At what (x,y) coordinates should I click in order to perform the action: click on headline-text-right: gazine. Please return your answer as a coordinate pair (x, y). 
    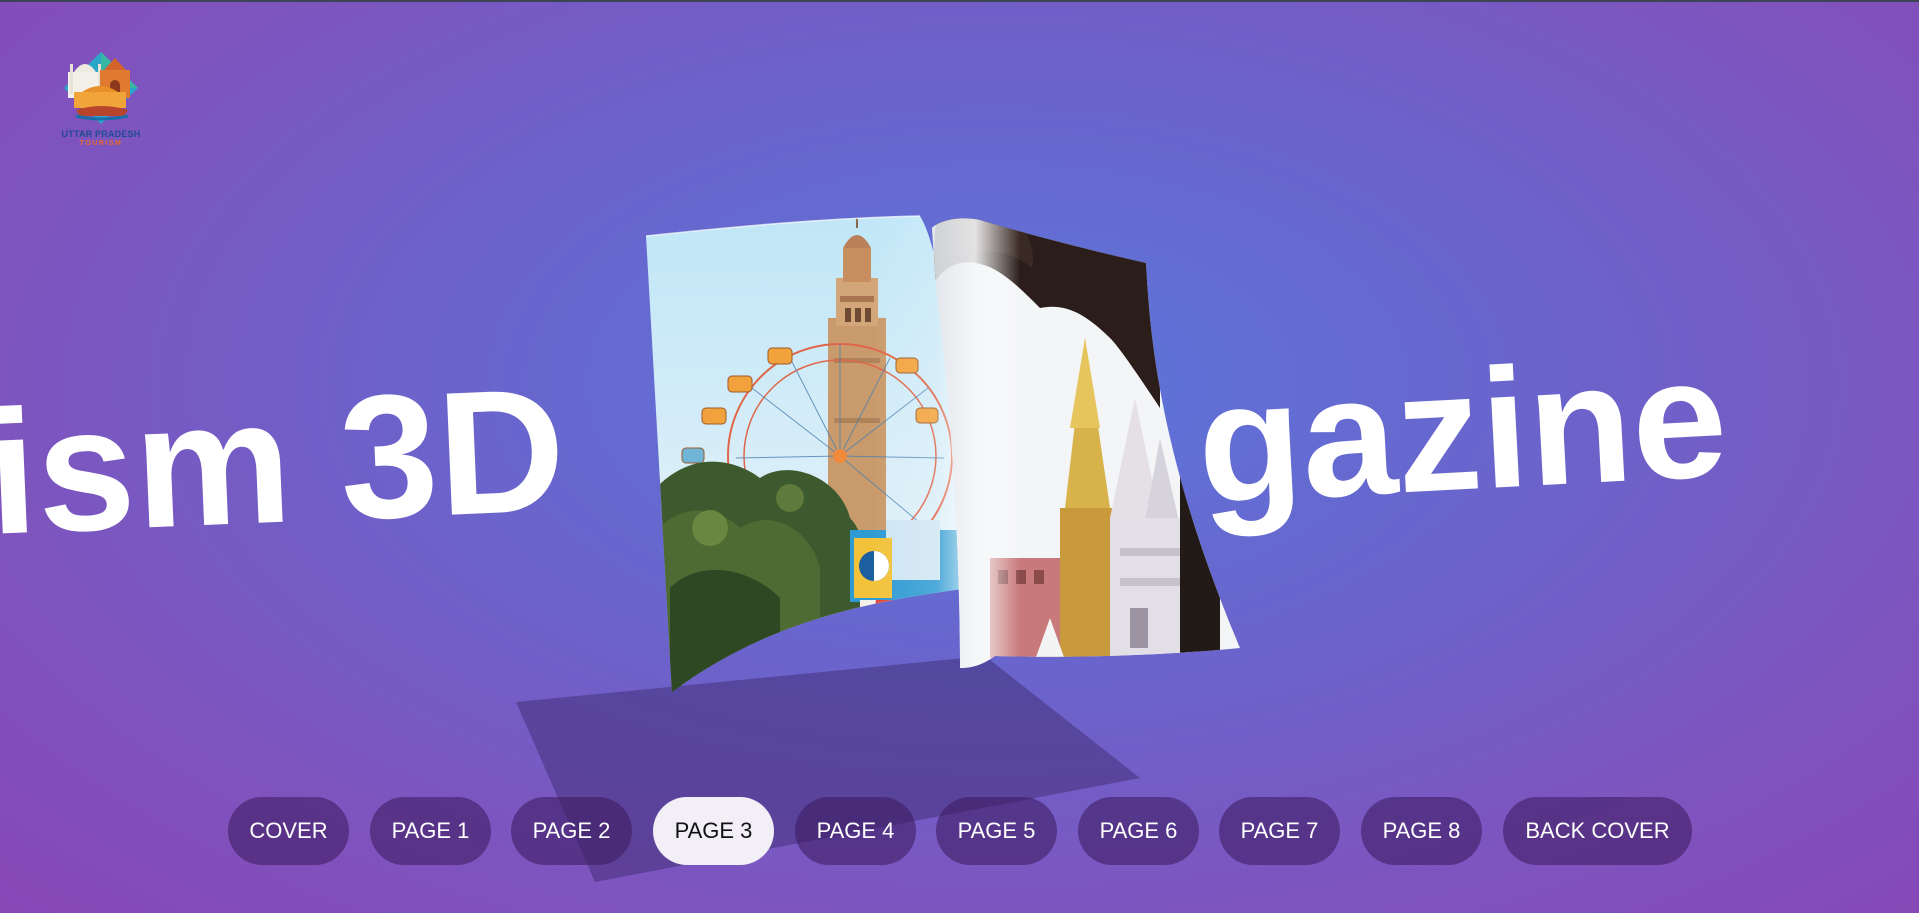
    Looking at the image, I should click on (1462, 431).